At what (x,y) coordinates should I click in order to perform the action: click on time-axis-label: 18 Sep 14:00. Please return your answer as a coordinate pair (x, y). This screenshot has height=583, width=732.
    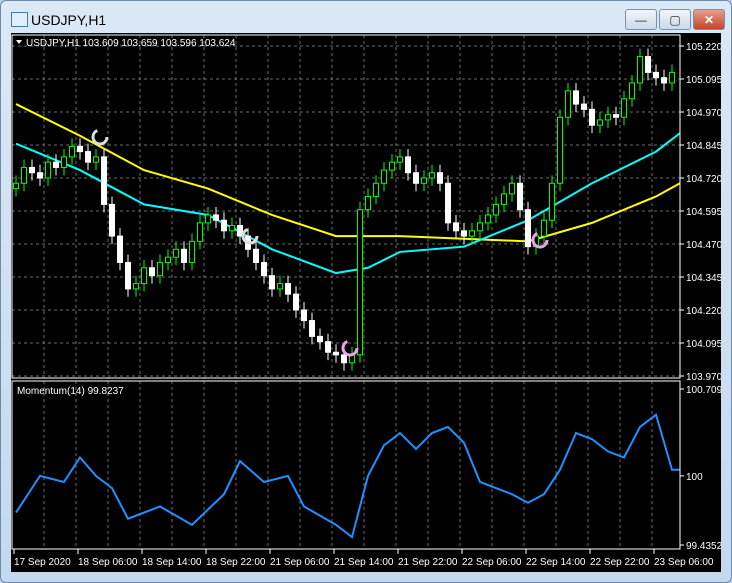
    Looking at the image, I should click on (172, 562).